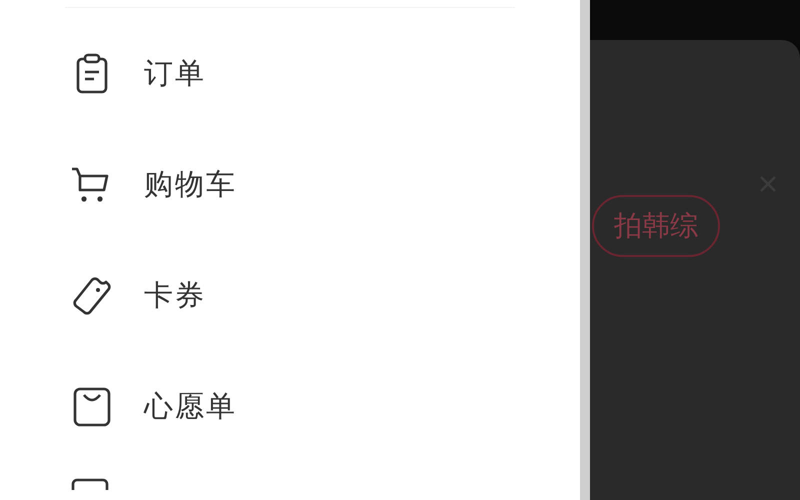 The width and height of the screenshot is (800, 500). Describe the element at coordinates (190, 185) in the screenshot. I see `menu-label: 购物车` at that location.